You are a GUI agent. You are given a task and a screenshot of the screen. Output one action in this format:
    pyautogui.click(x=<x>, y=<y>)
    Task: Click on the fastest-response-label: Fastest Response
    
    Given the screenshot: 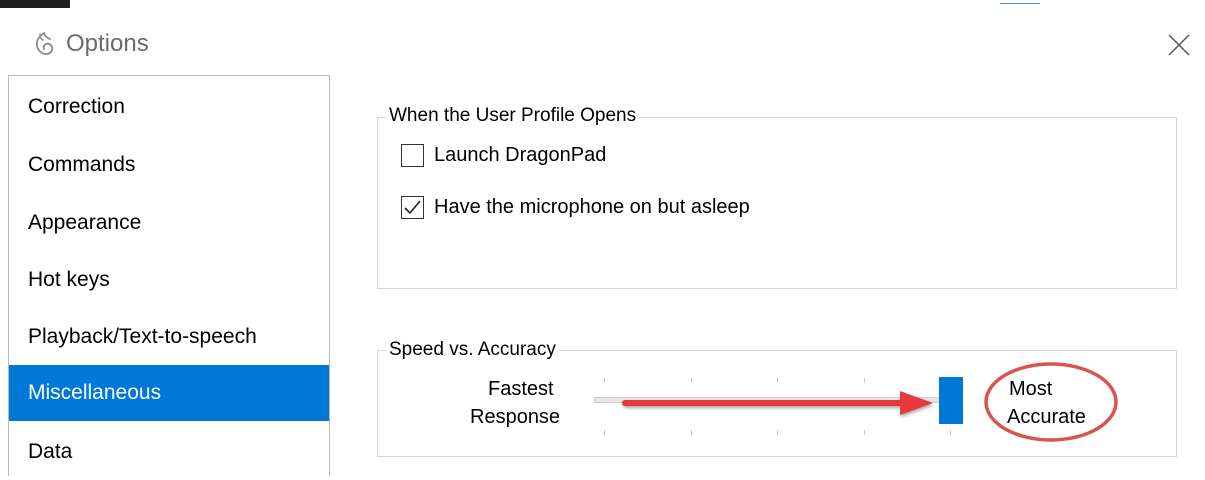 What is the action you would take?
    pyautogui.click(x=517, y=403)
    